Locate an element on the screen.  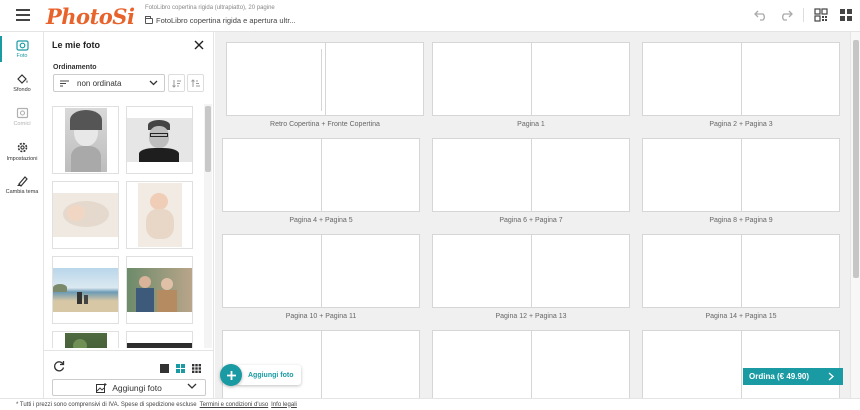
order-label: Ordina (€ 49.90) is located at coordinates (779, 376).